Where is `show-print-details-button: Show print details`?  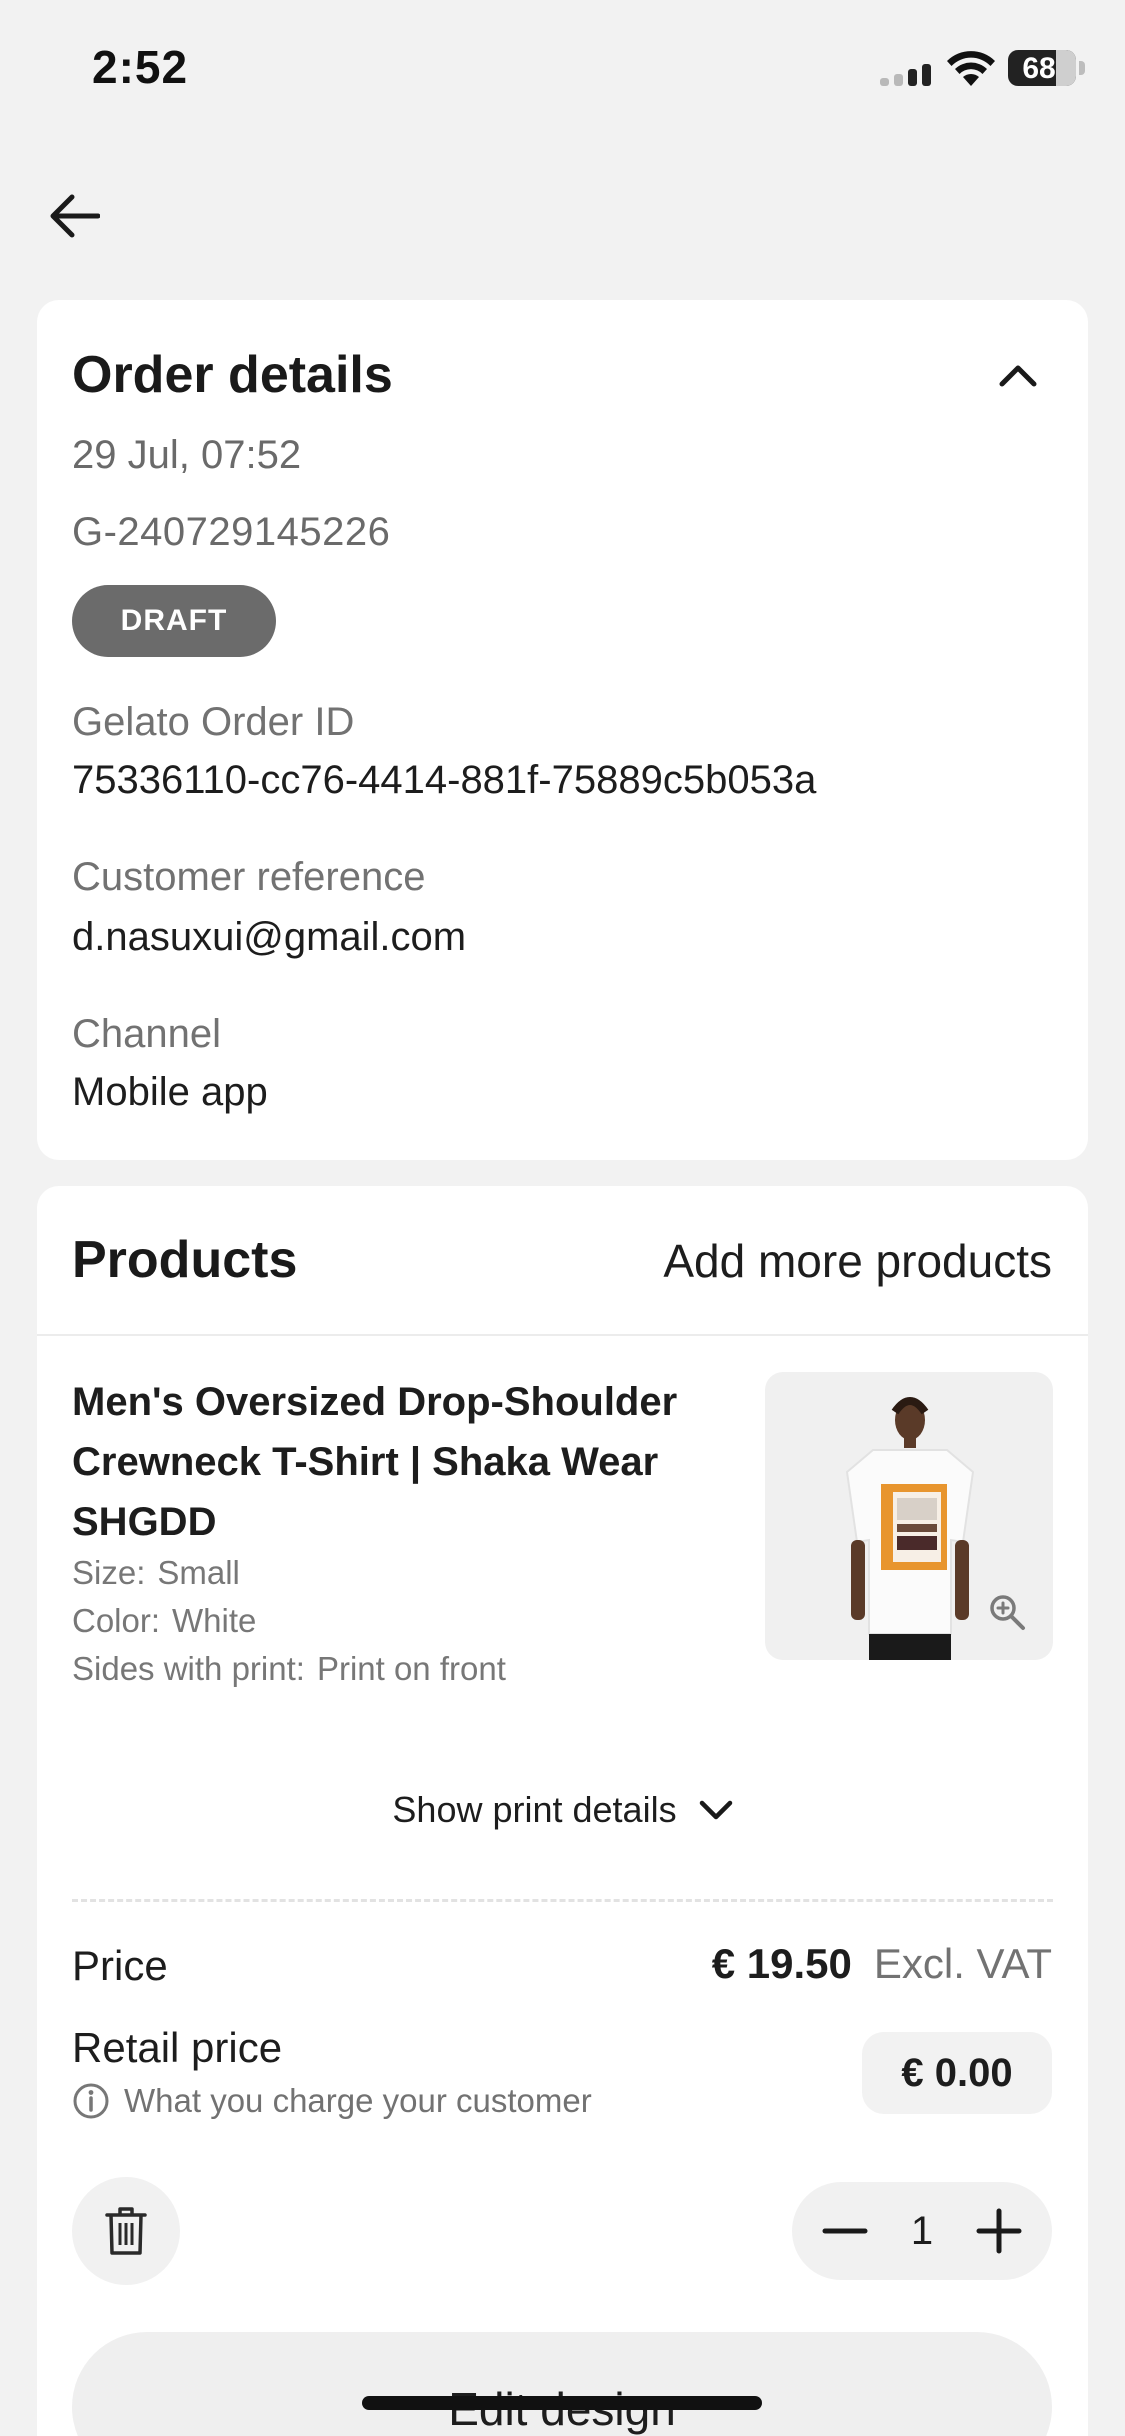 show-print-details-button: Show print details is located at coordinates (562, 1810).